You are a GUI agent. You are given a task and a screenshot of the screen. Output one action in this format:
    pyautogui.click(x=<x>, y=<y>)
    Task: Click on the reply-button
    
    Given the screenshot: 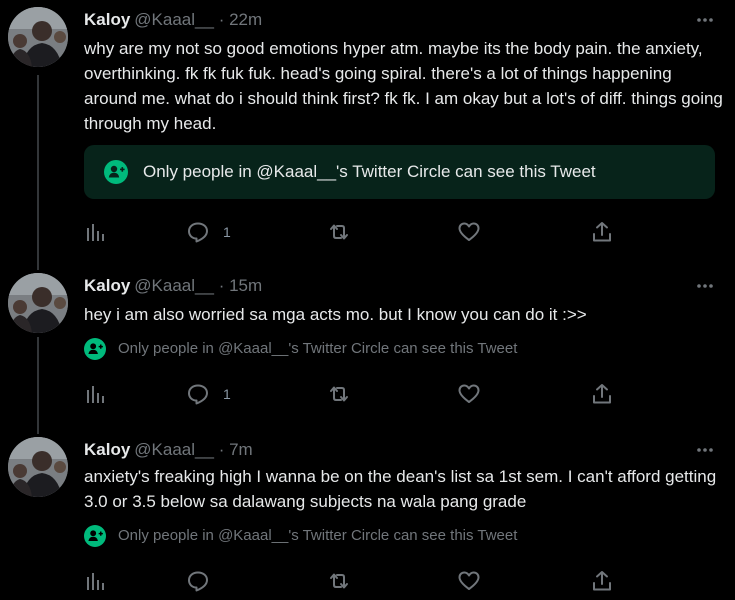 What is the action you would take?
    pyautogui.click(x=198, y=581)
    